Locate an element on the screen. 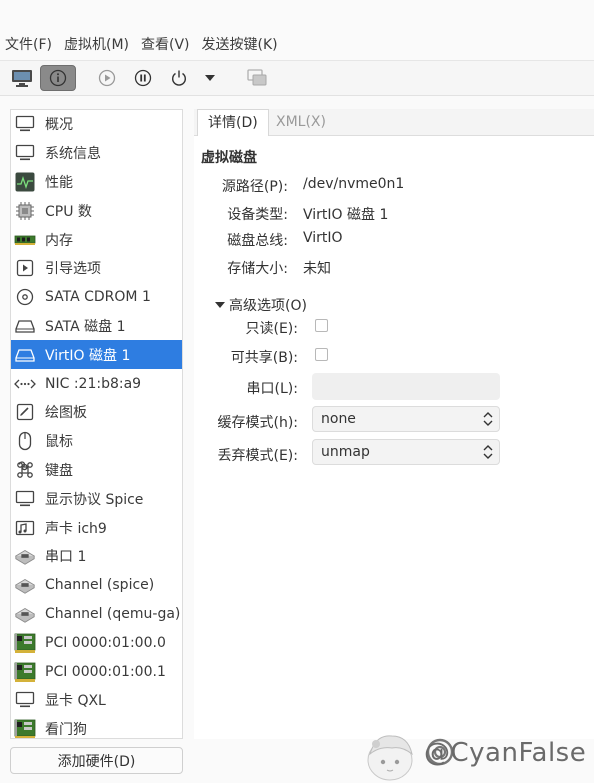 Image resolution: width=594 pixels, height=783 pixels. watermark-text: @CyanFalse is located at coordinates (505, 753).